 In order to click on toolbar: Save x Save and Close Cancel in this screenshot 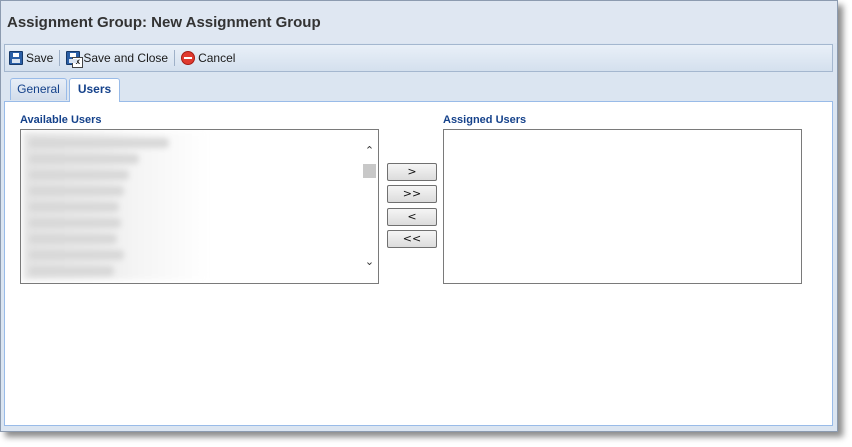, I will do `click(418, 58)`.